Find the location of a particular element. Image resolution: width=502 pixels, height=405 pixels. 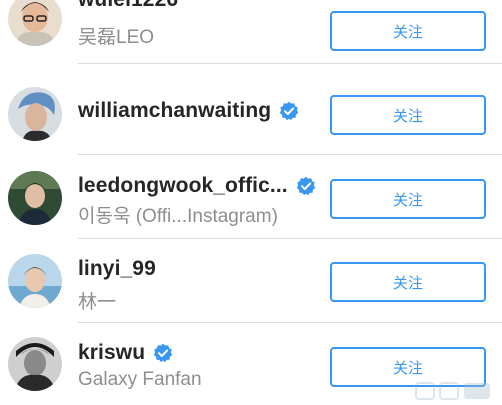

full-name: 이동욱 (Offi...Instagram) is located at coordinates (178, 216).